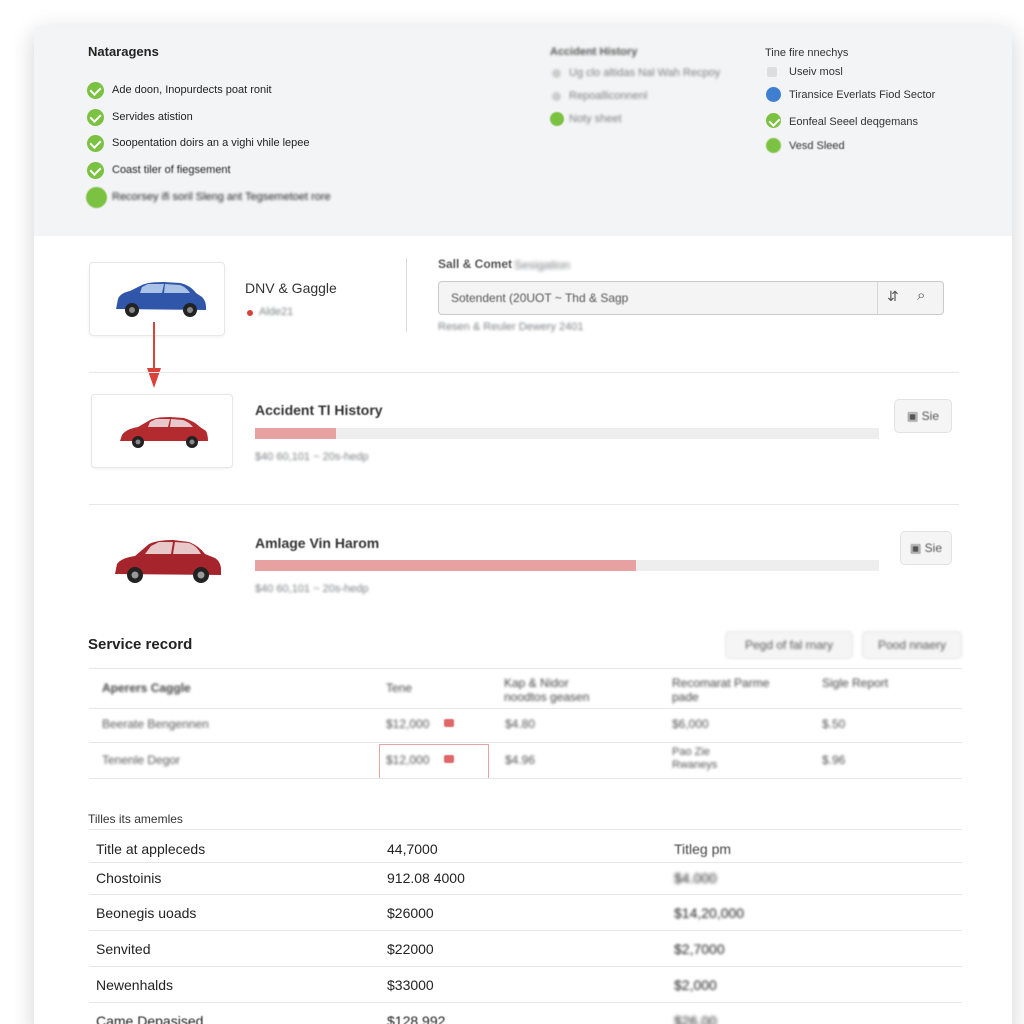  Describe the element at coordinates (855, 683) in the screenshot. I see `table-header: Sigle Report` at that location.